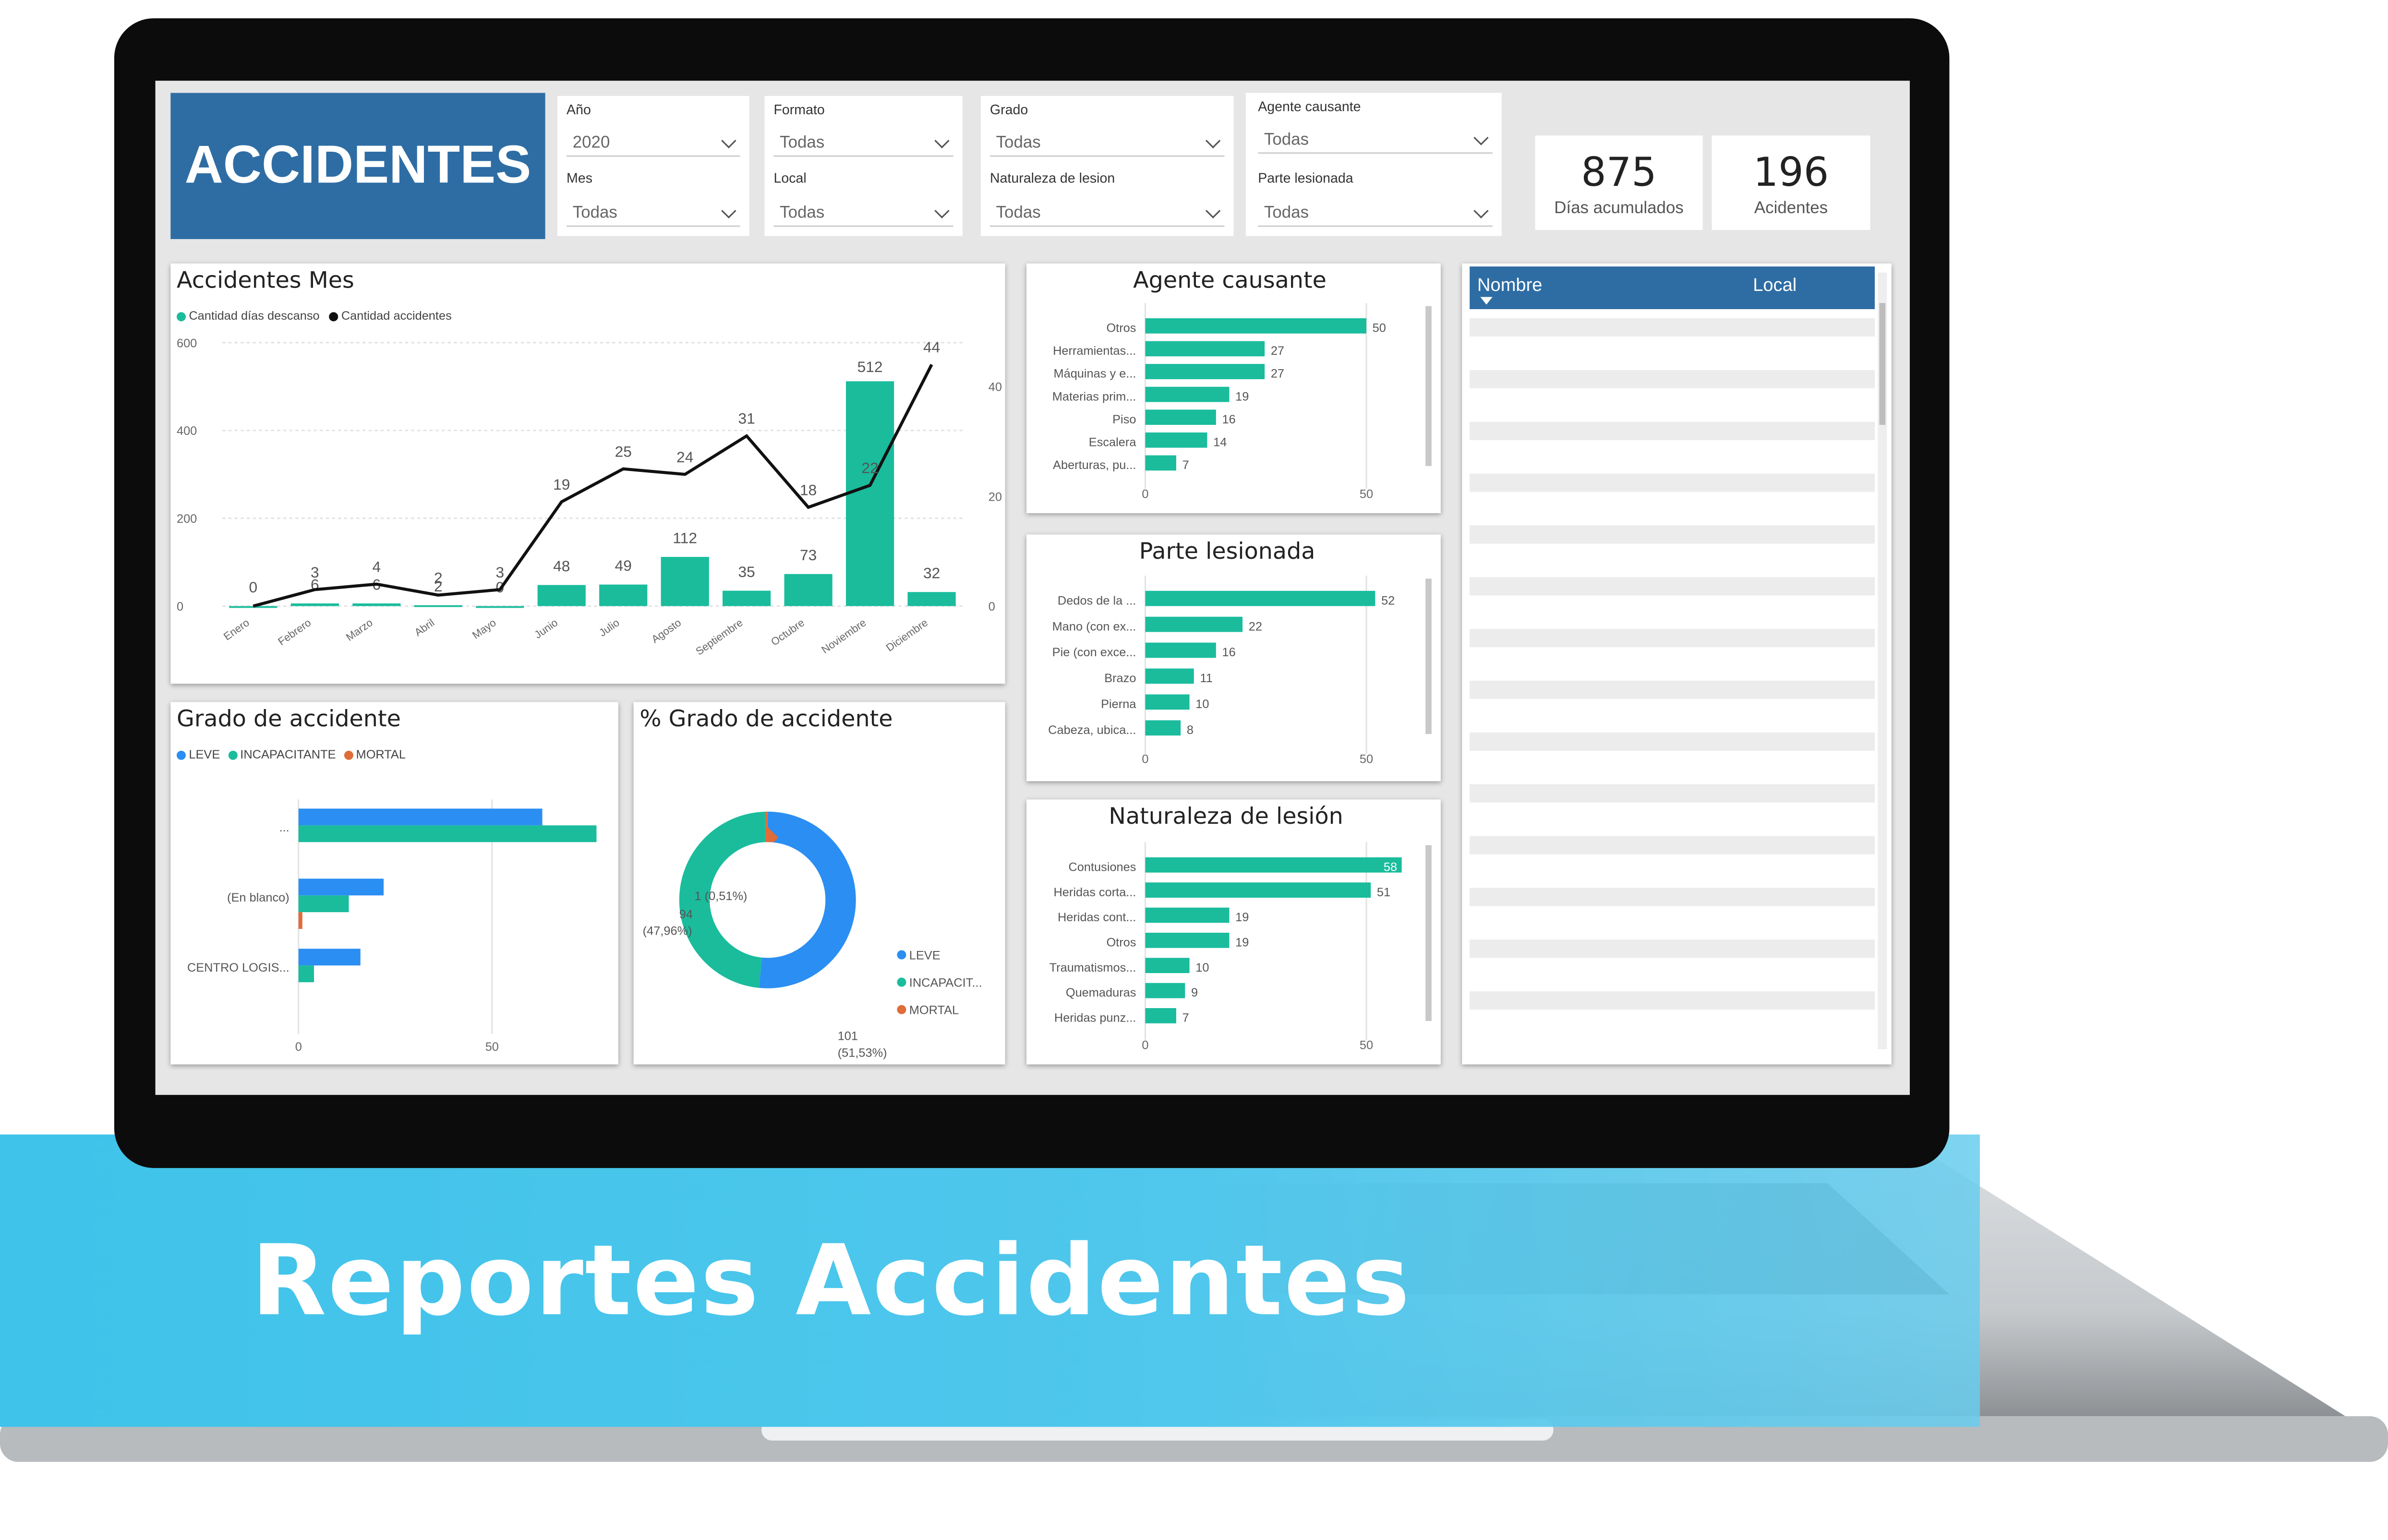  What do you see at coordinates (1388, 600) in the screenshot?
I see `value-label: 52` at bounding box center [1388, 600].